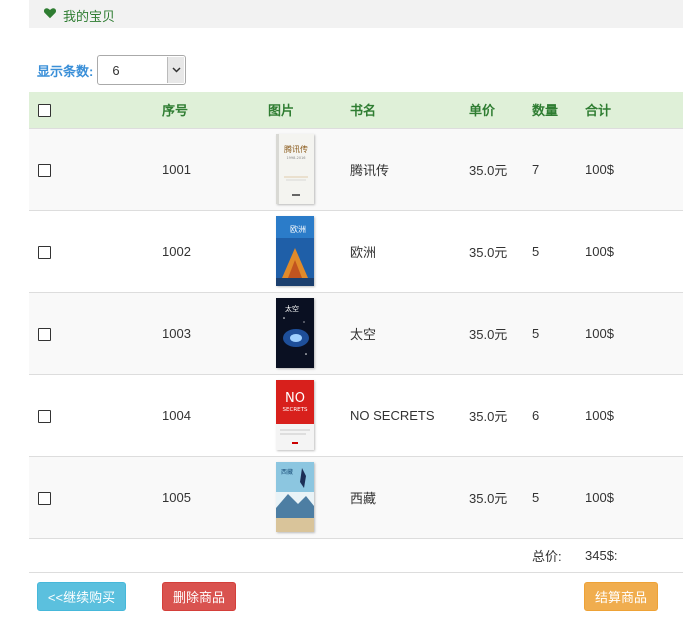 Image resolution: width=697 pixels, height=619 pixels. I want to click on cover-title: NO, so click(295, 398).